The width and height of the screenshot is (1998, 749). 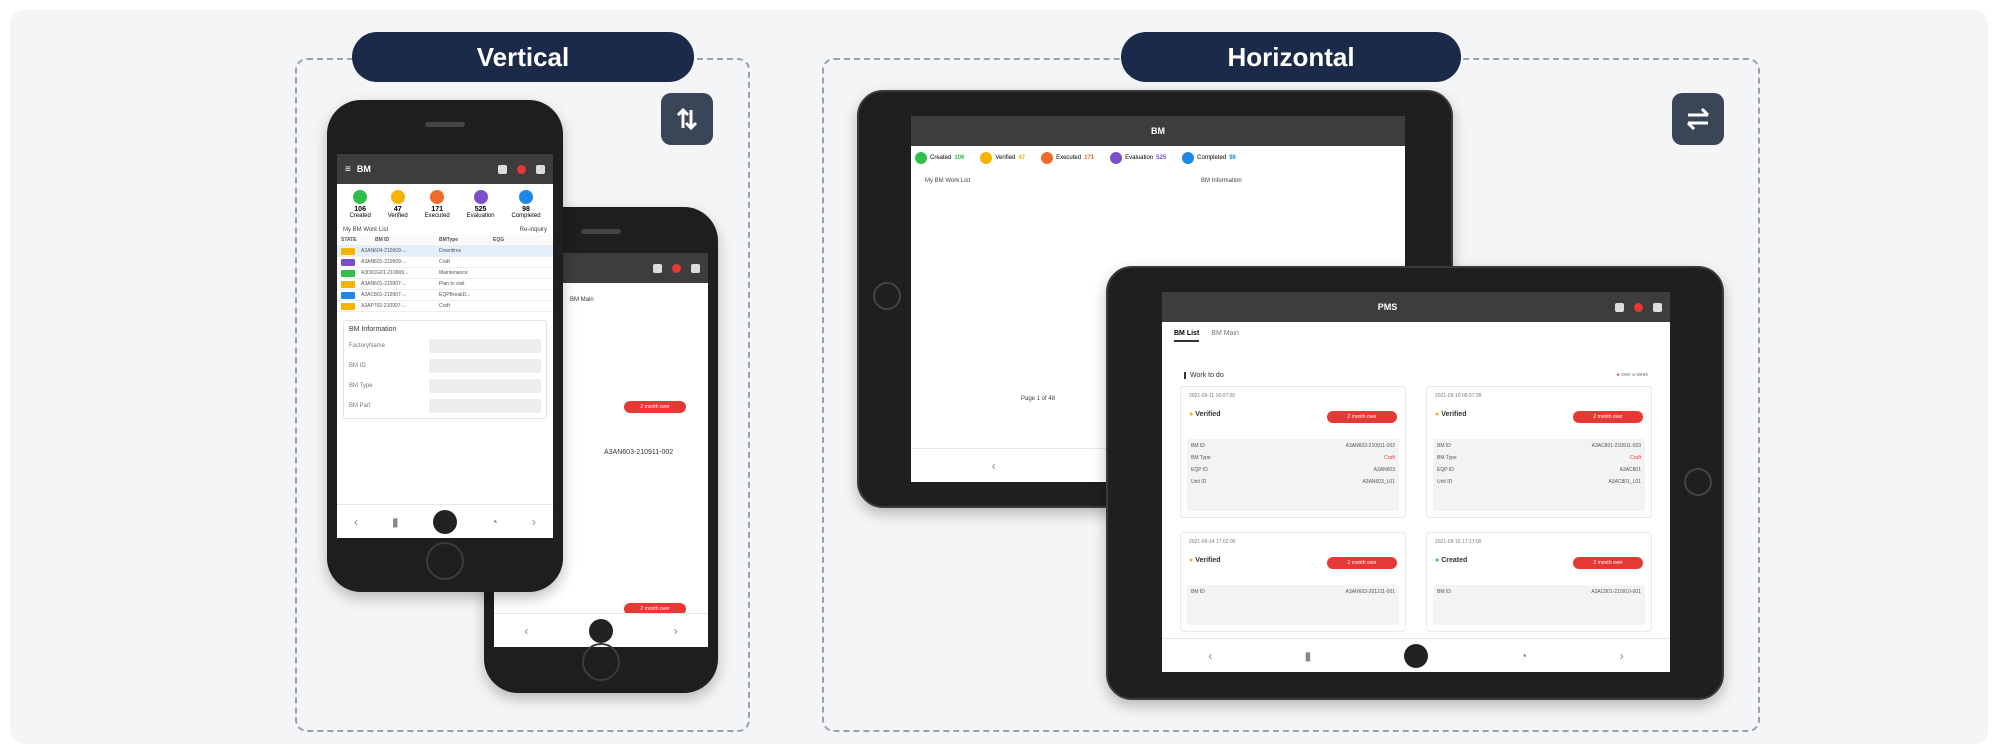 I want to click on front-phone-title: BM, so click(x=363, y=169).